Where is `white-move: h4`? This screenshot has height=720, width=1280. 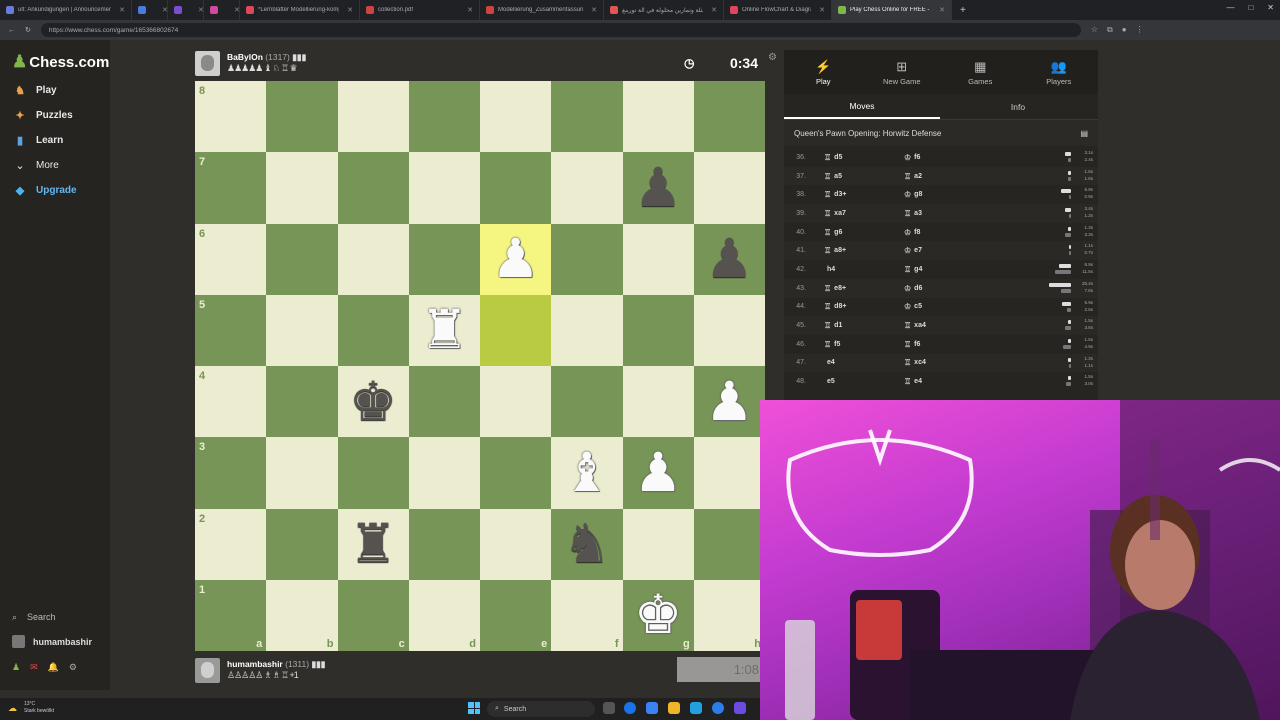 white-move: h4 is located at coordinates (854, 269).